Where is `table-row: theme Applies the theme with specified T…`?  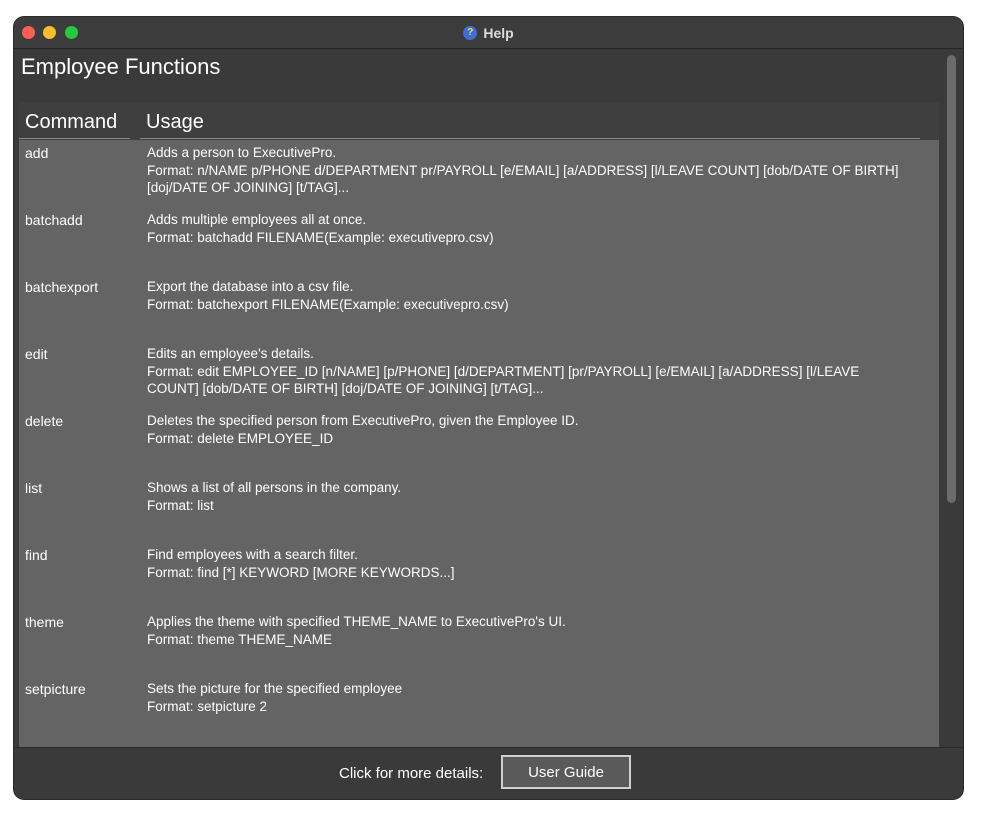 table-row: theme Applies the theme with specified T… is located at coordinates (479, 642).